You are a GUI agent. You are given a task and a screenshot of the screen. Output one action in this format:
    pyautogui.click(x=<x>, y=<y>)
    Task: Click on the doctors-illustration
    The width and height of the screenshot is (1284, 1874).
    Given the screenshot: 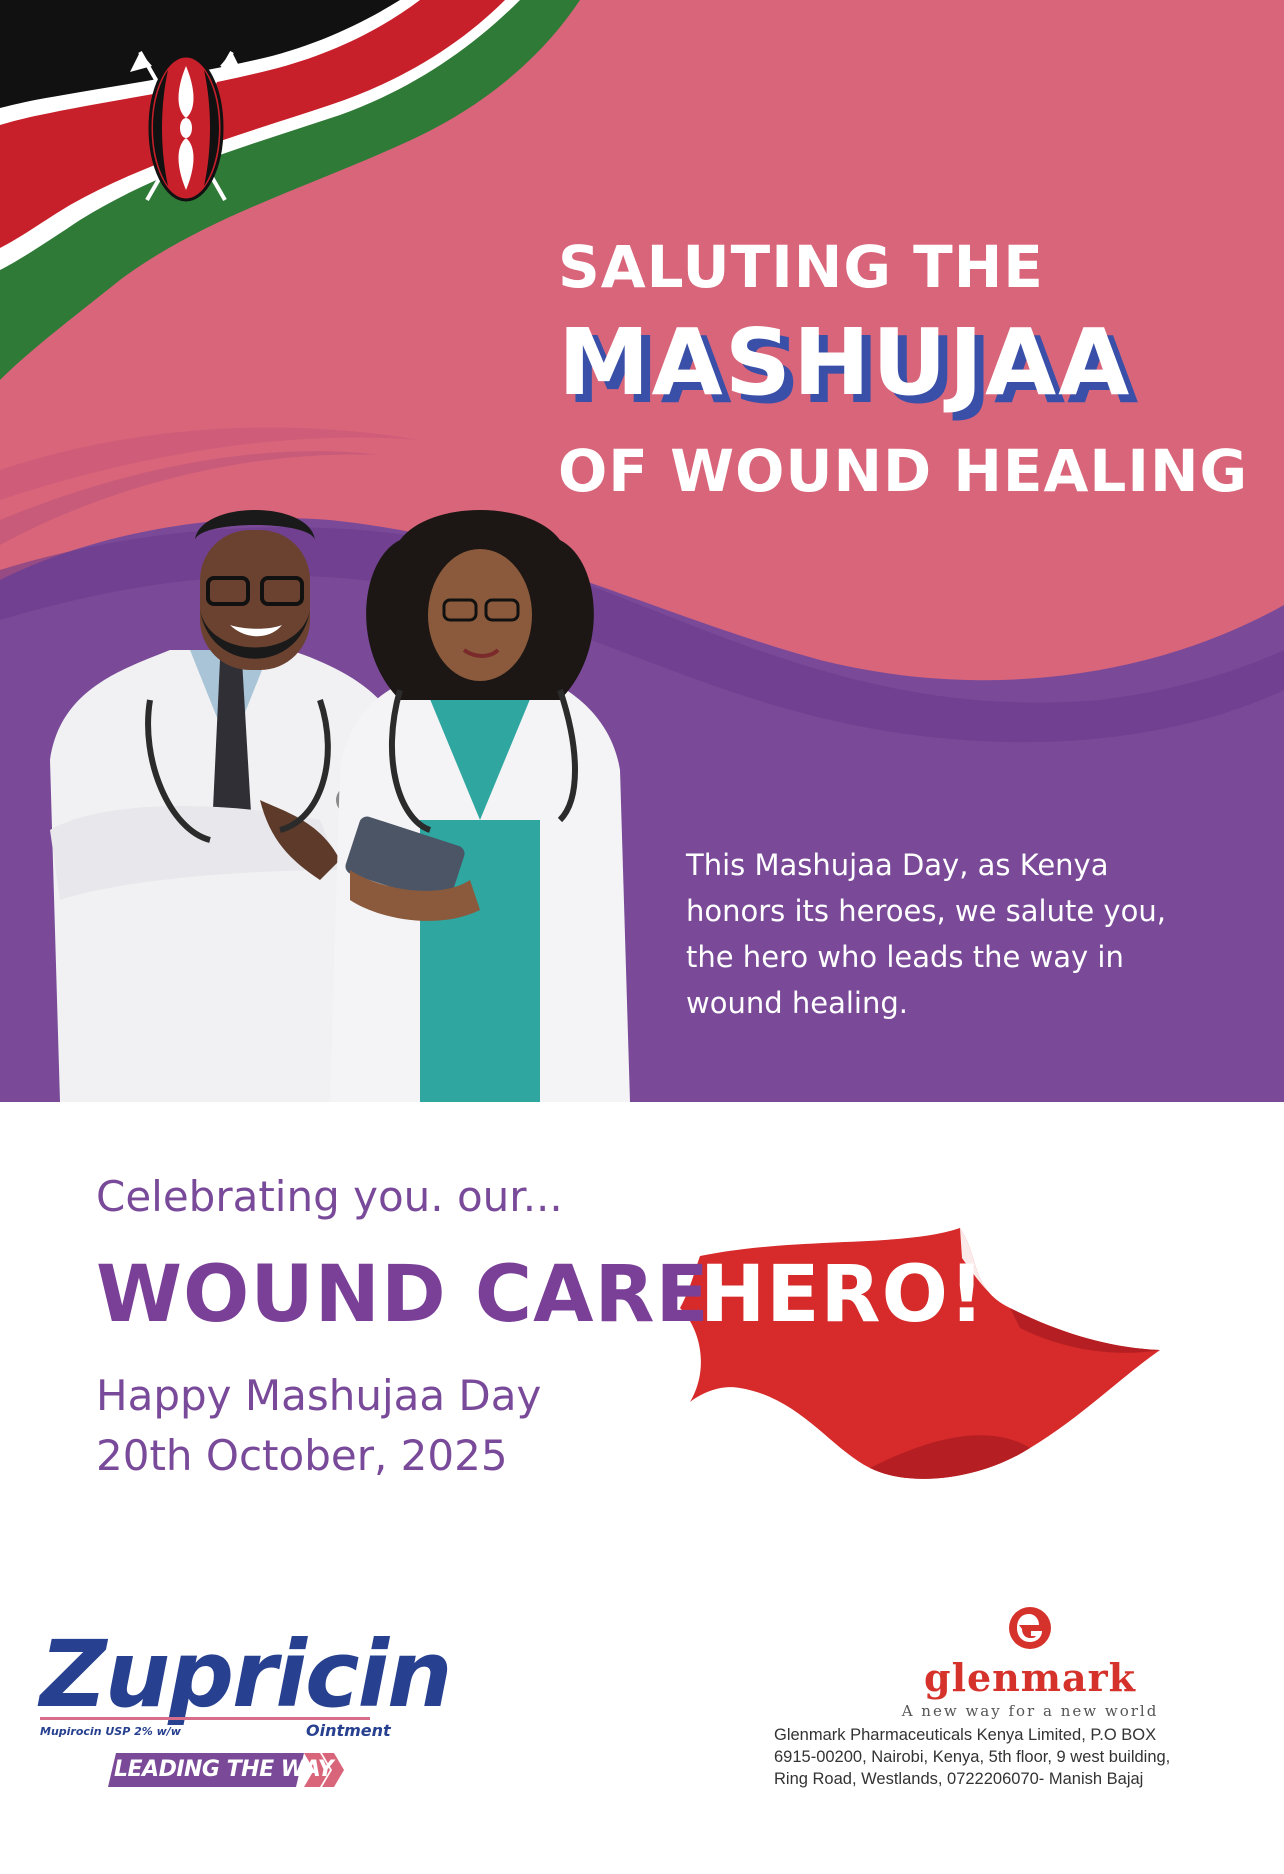 What is the action you would take?
    pyautogui.click(x=340, y=806)
    